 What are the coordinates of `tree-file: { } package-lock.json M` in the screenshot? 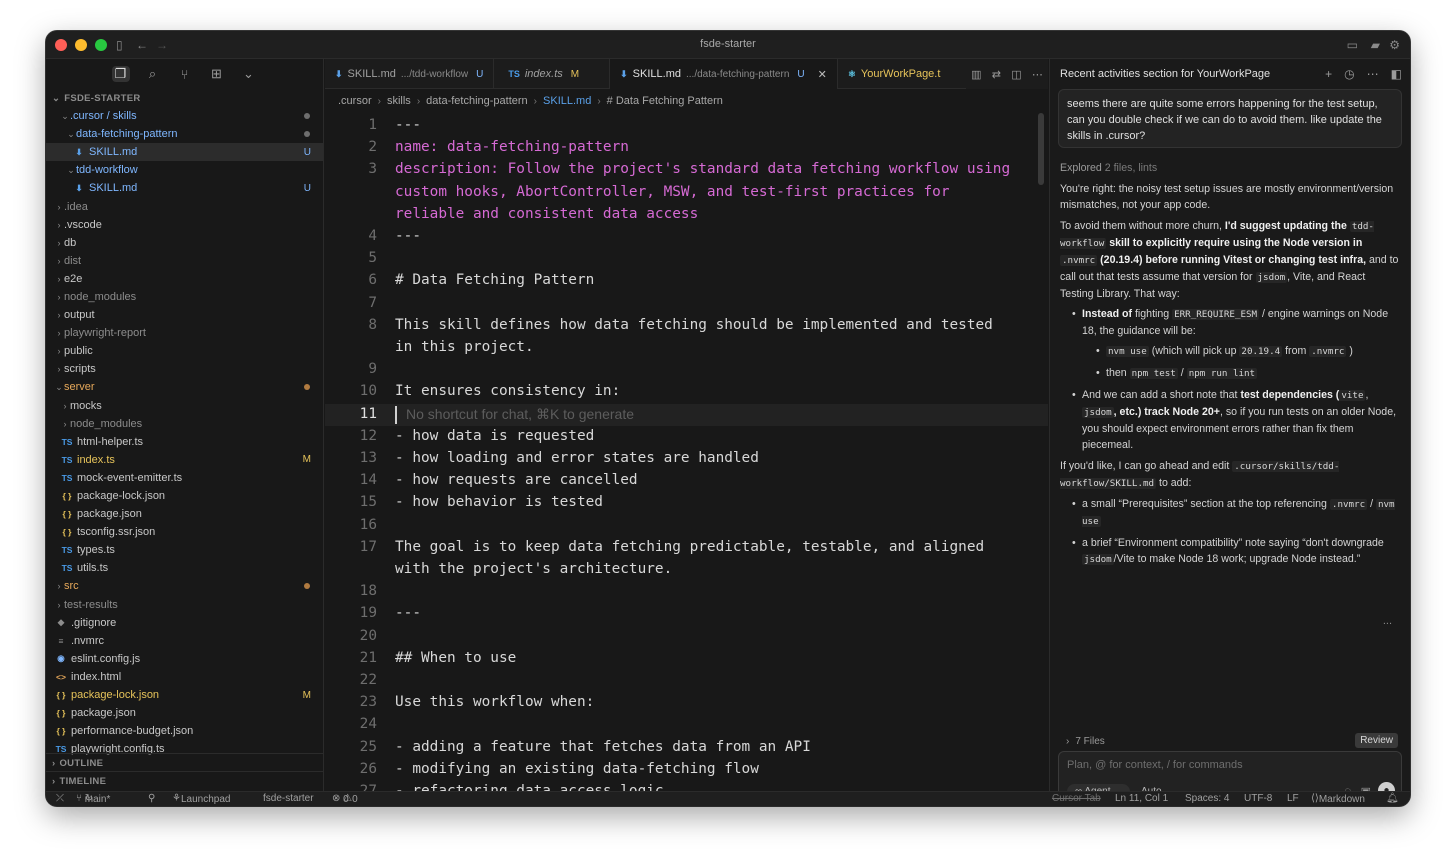 It's located at (184, 695).